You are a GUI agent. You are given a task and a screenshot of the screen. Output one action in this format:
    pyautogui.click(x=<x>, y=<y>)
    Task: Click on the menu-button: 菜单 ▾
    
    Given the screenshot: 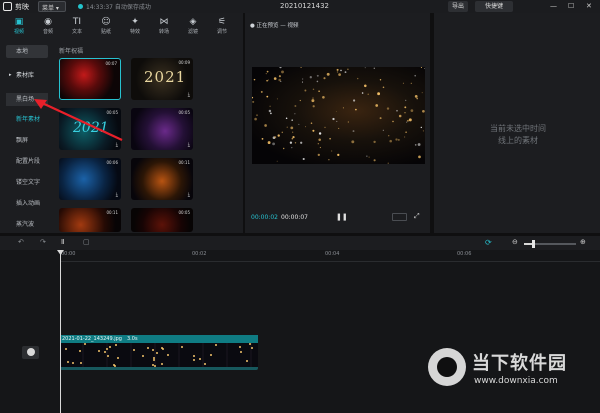 What is the action you would take?
    pyautogui.click(x=52, y=6)
    